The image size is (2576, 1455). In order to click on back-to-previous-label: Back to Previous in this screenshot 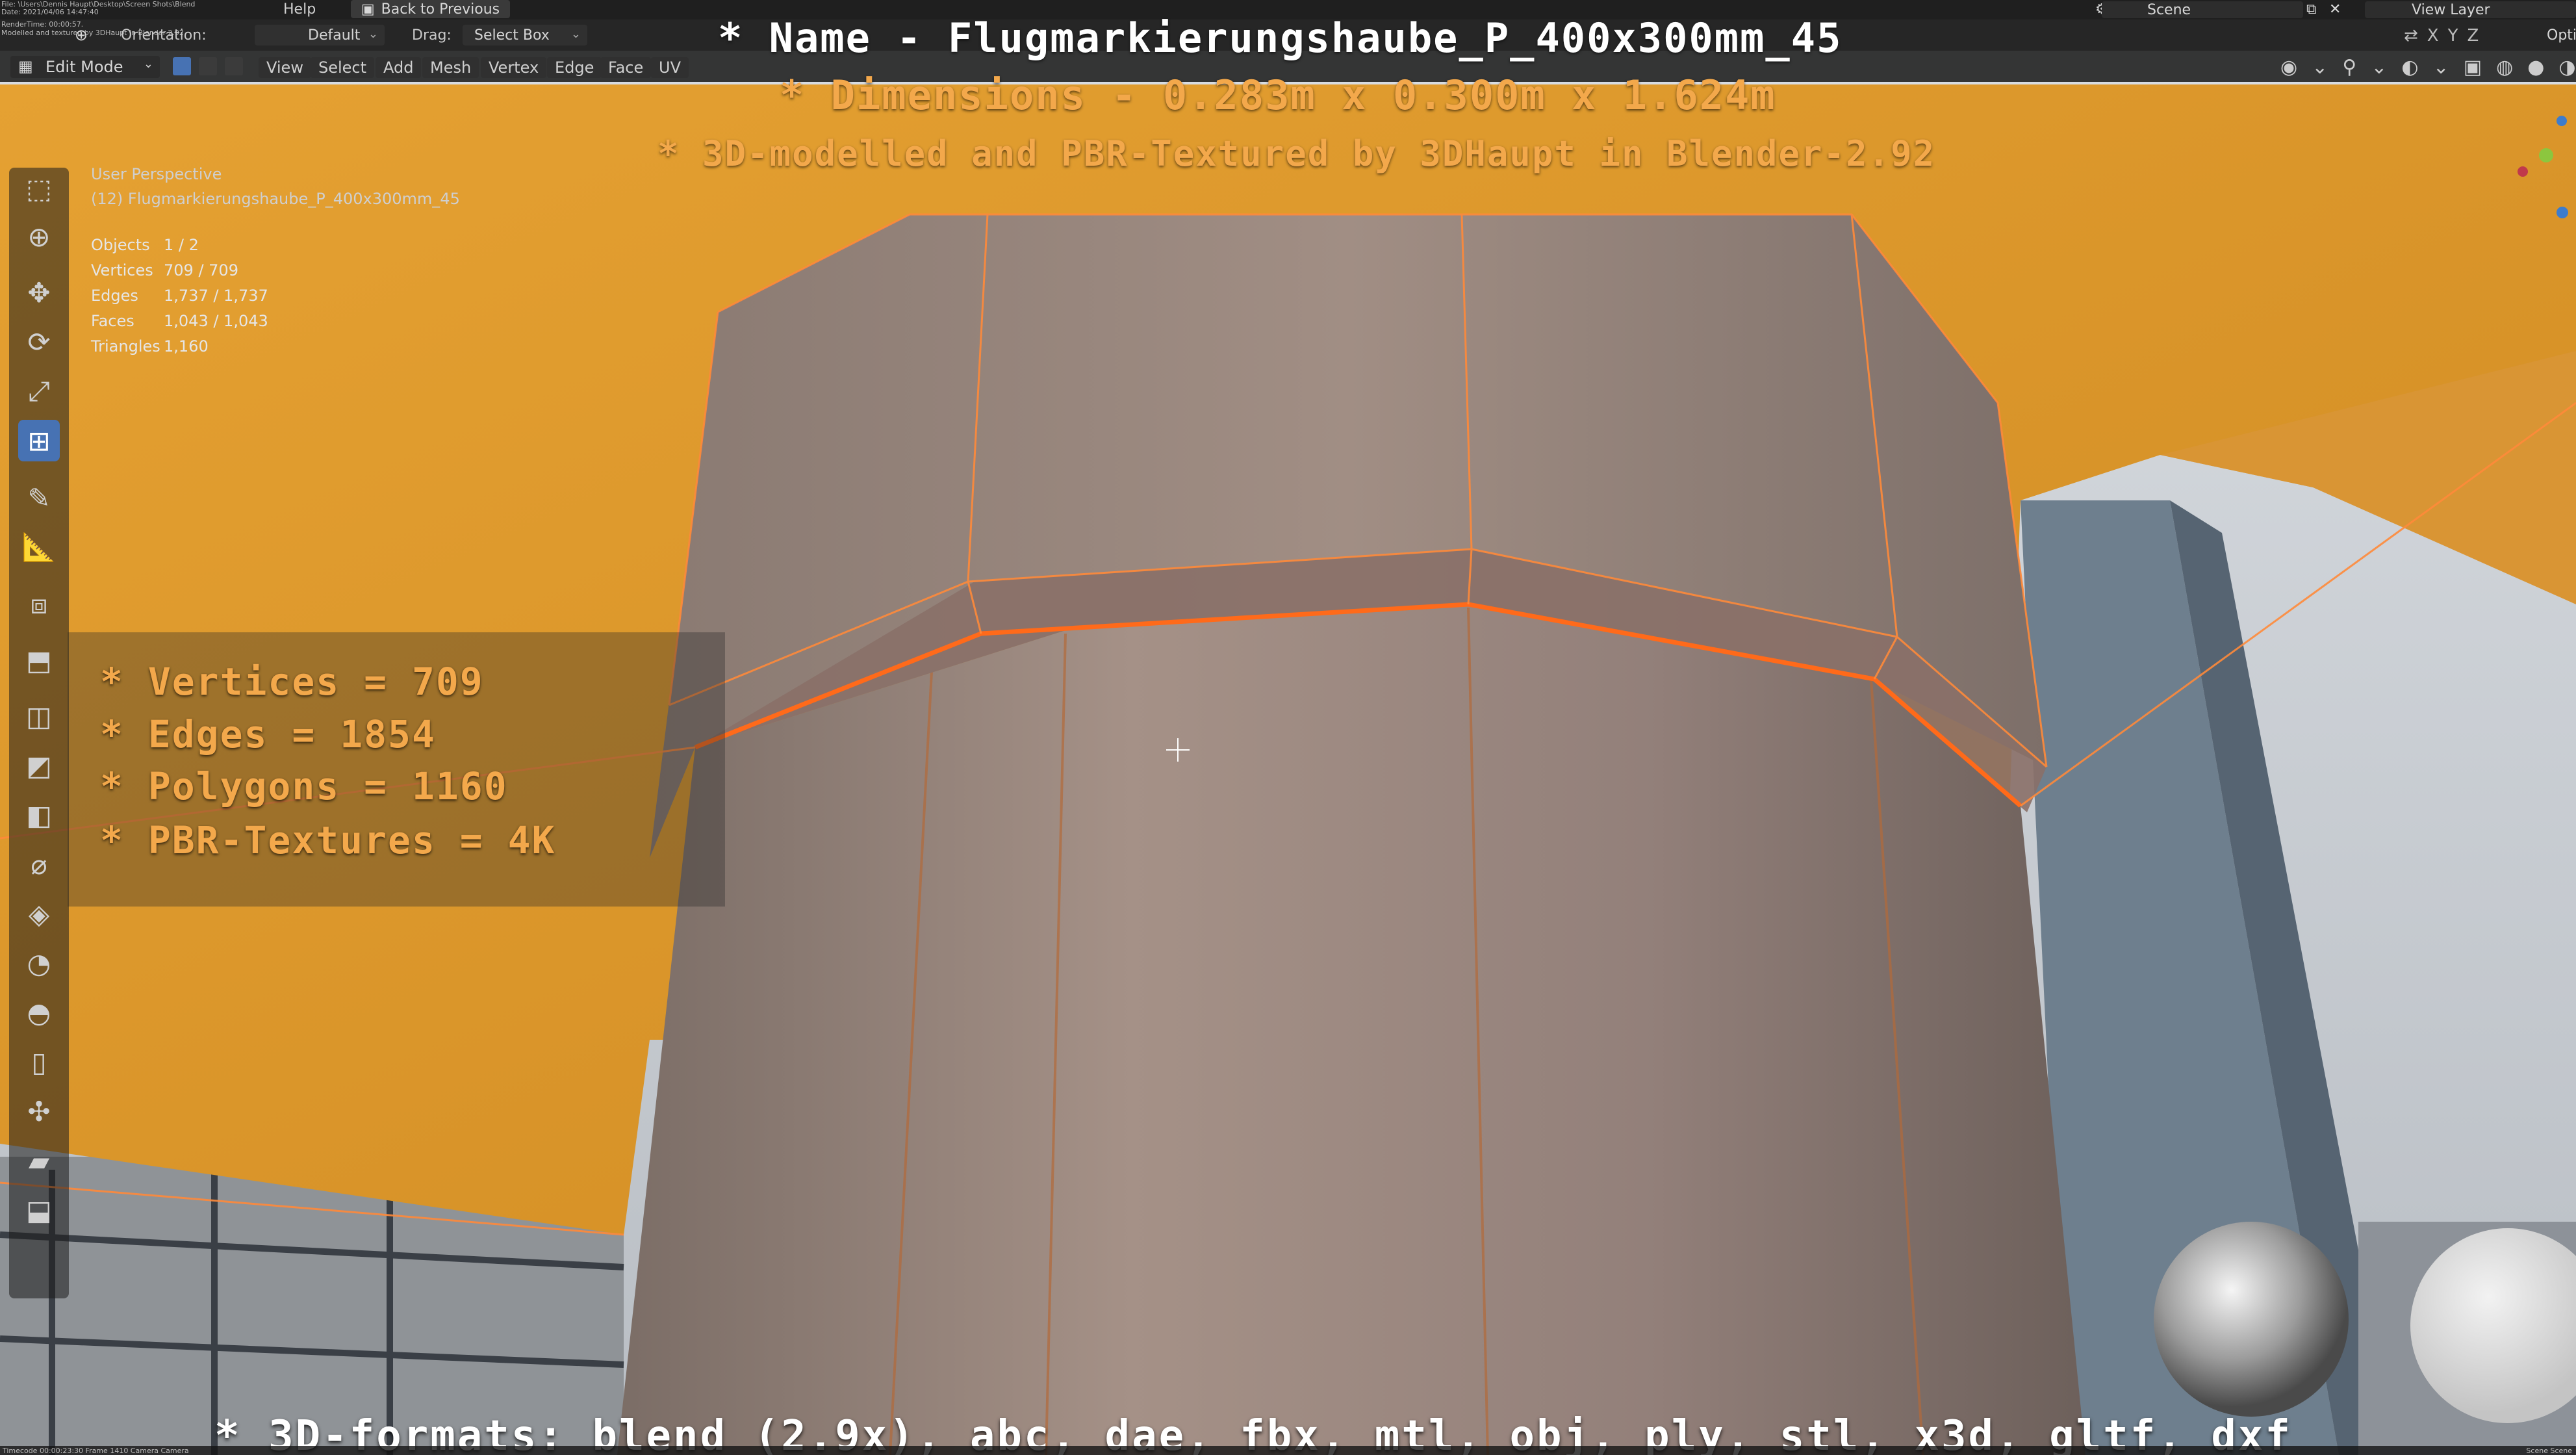, I will do `click(440, 10)`.